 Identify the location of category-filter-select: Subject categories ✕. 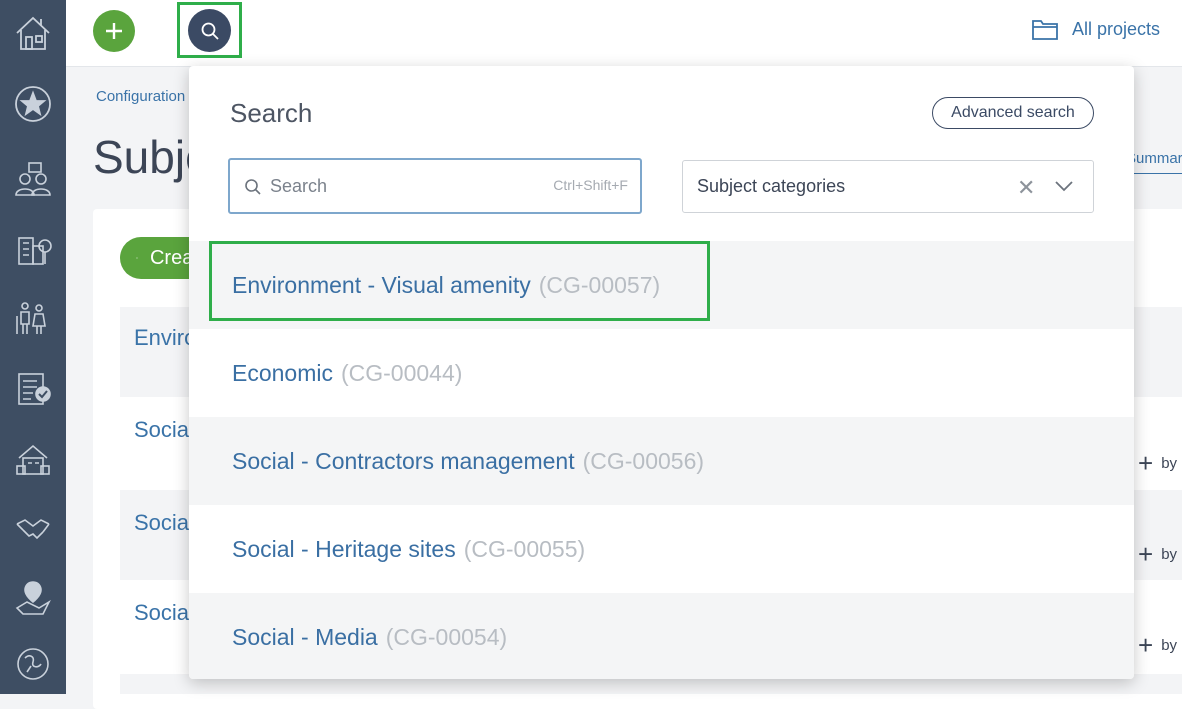
(888, 186).